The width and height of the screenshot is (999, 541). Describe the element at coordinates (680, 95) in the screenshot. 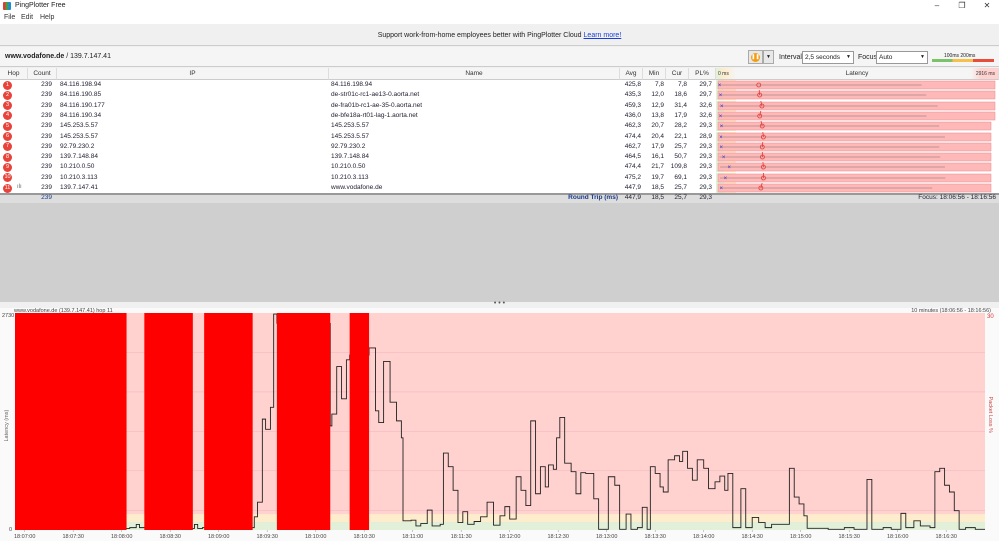

I see `hop-cur: 18,6` at that location.